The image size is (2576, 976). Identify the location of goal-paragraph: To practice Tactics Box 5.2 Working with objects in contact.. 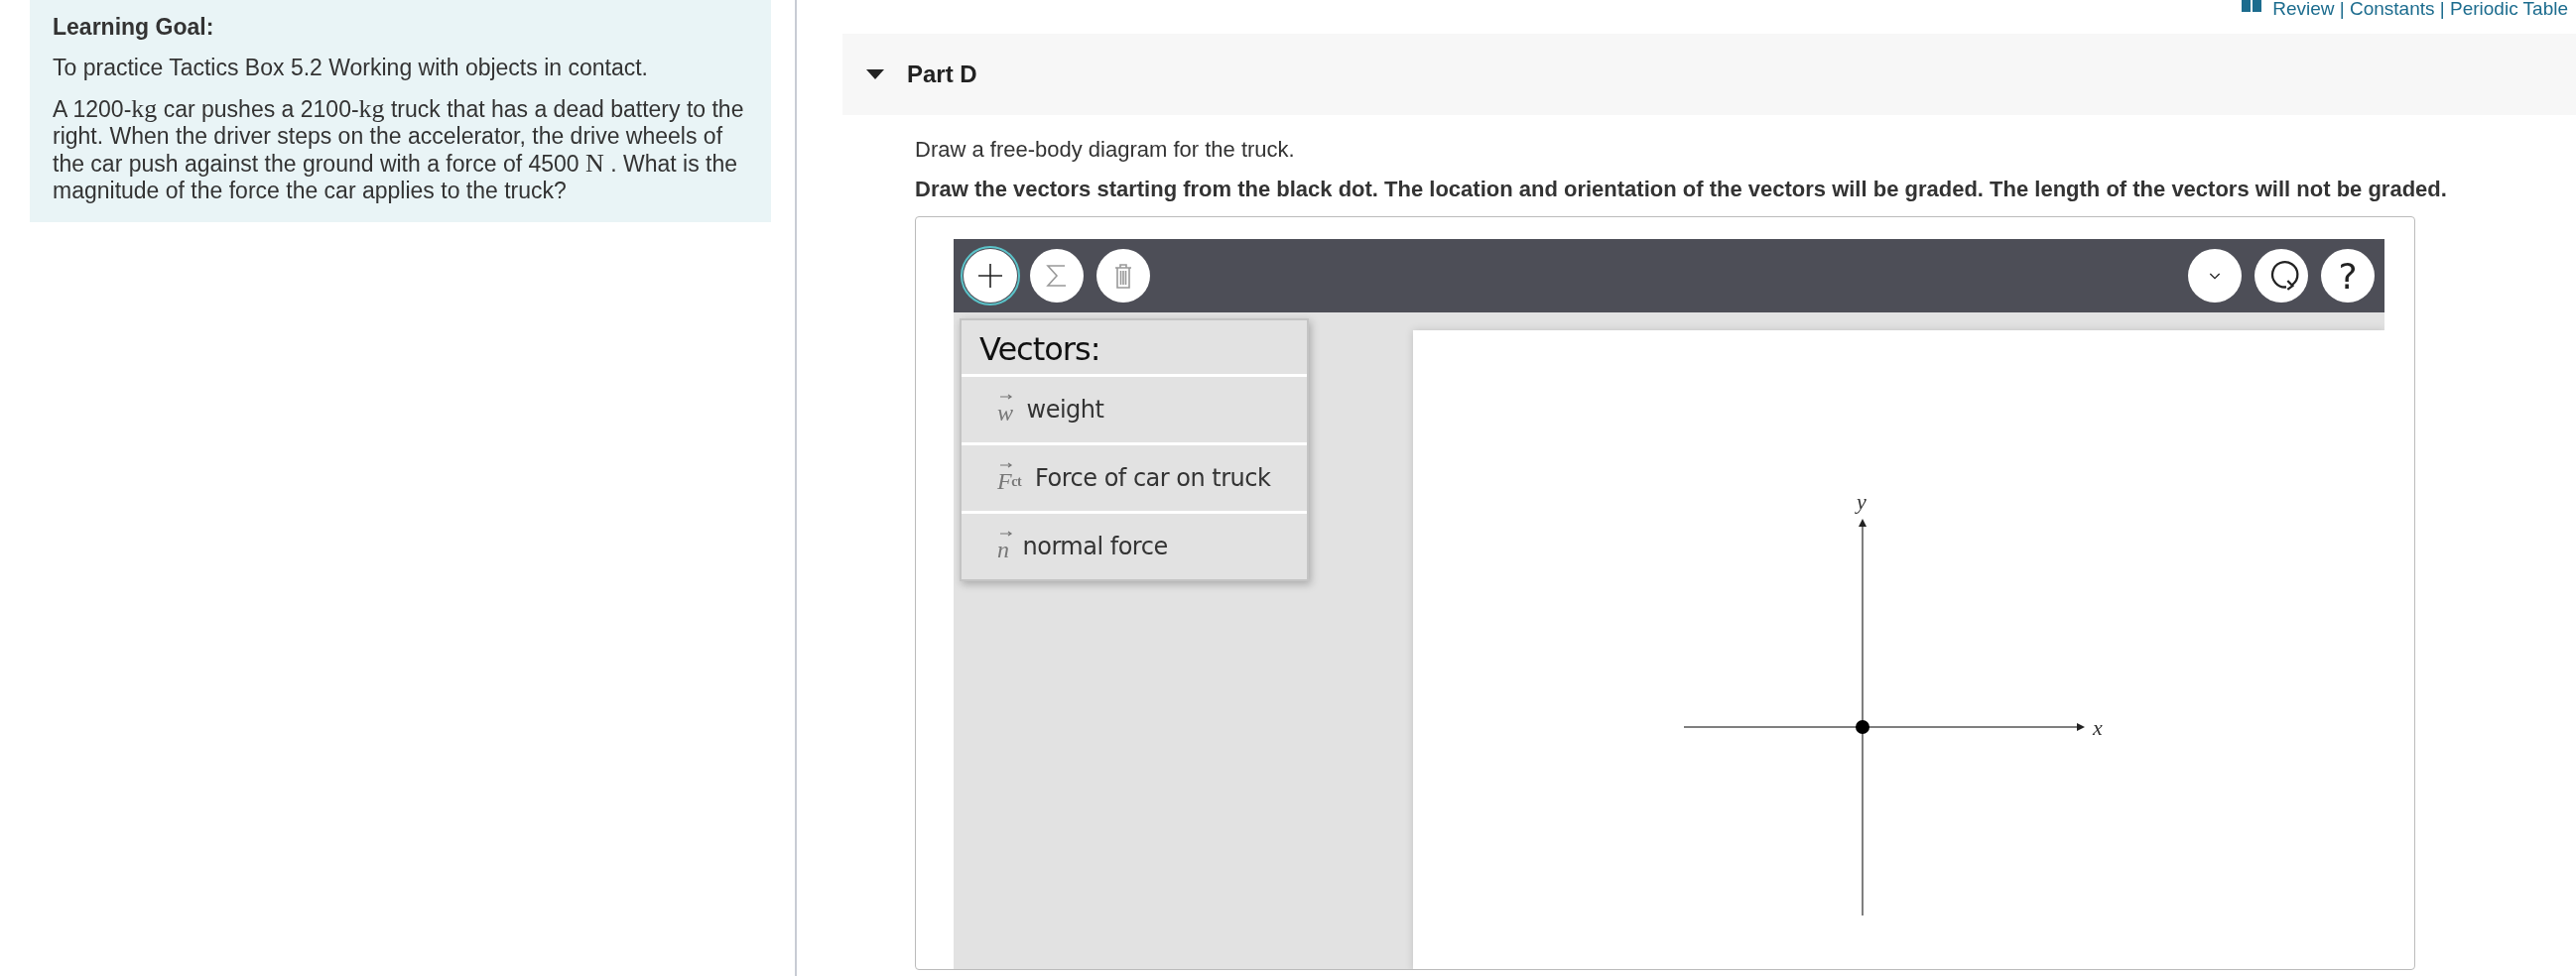
(351, 68).